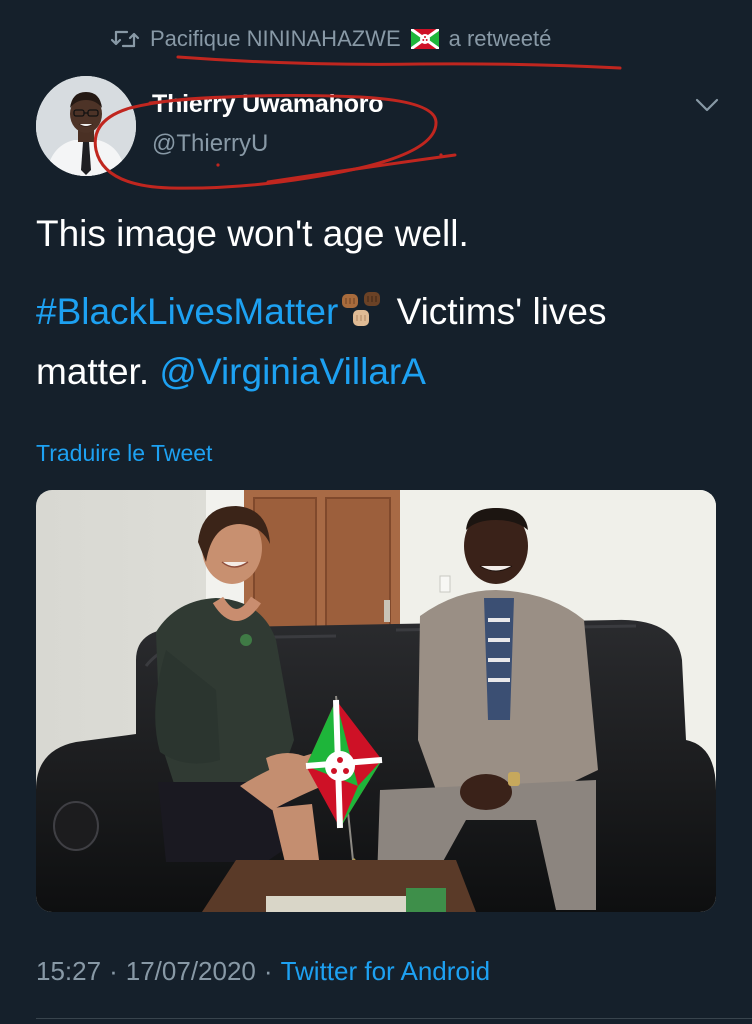  Describe the element at coordinates (386, 971) in the screenshot. I see `tweet-source-link: Twitter for Android` at that location.